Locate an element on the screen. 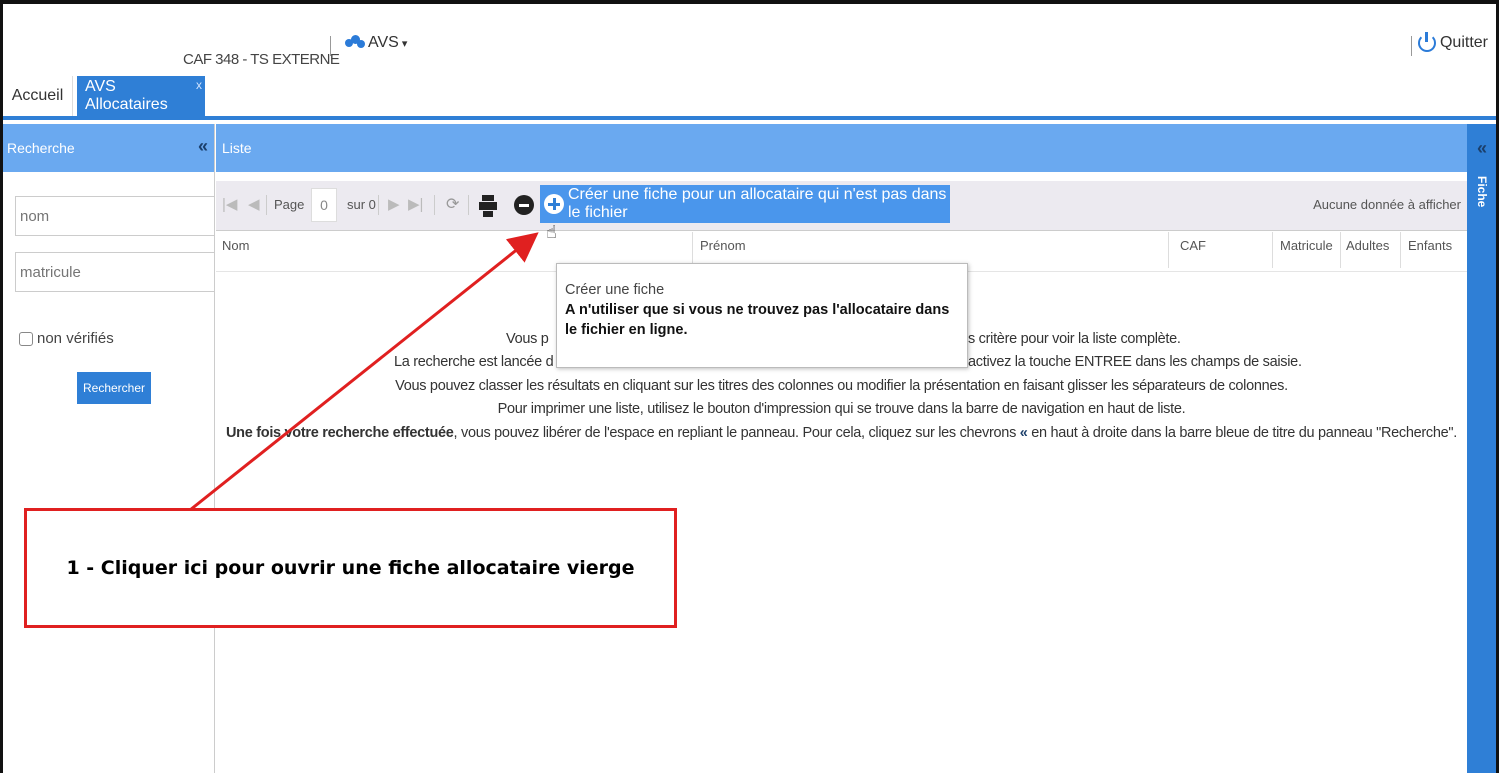 The width and height of the screenshot is (1499, 773). users-icon is located at coordinates (355, 43).